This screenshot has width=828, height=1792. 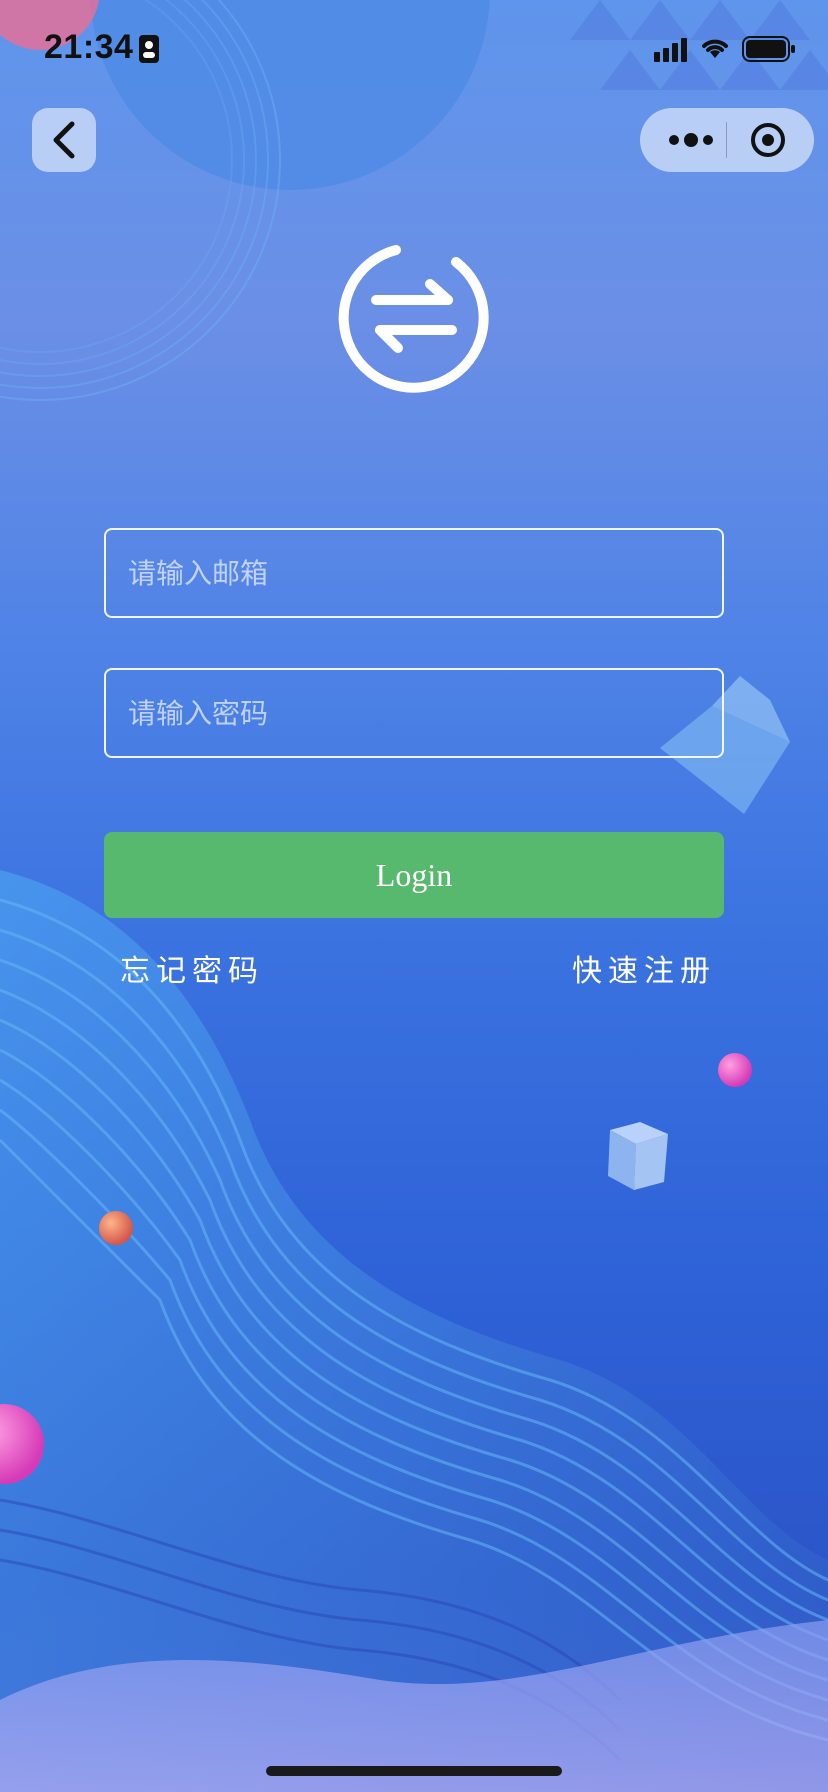 What do you see at coordinates (149, 49) in the screenshot?
I see `contact-card-icon` at bounding box center [149, 49].